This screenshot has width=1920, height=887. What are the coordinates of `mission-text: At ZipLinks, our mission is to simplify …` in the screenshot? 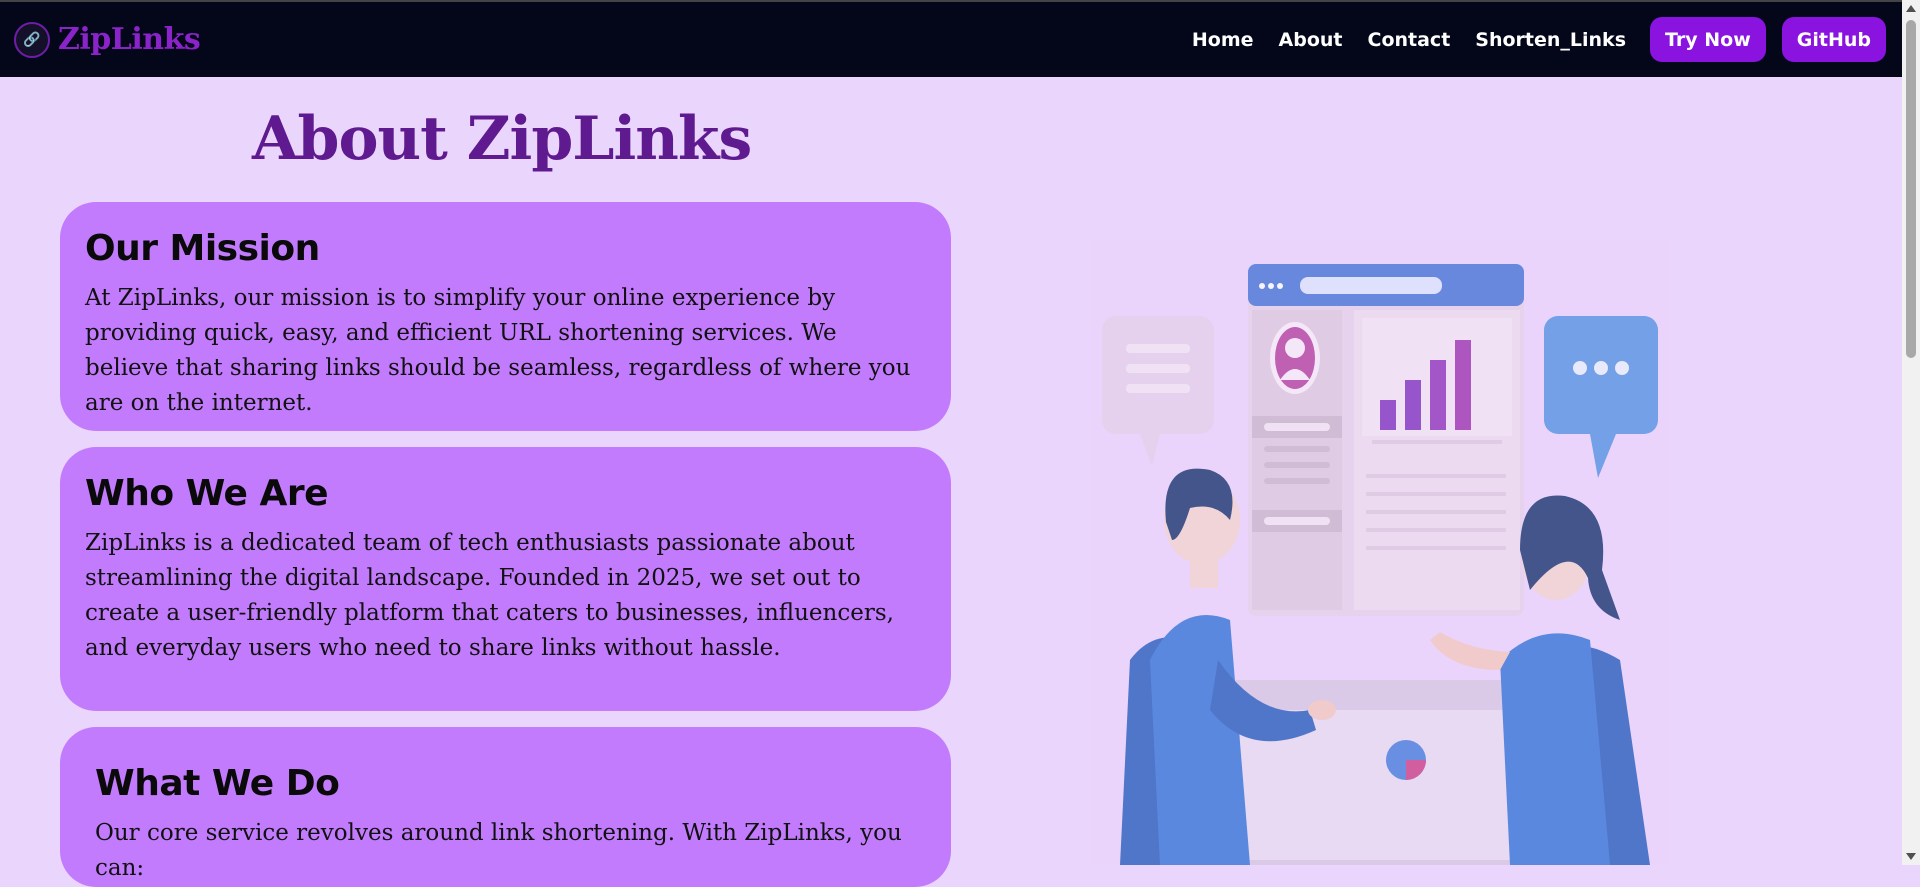 It's located at (498, 350).